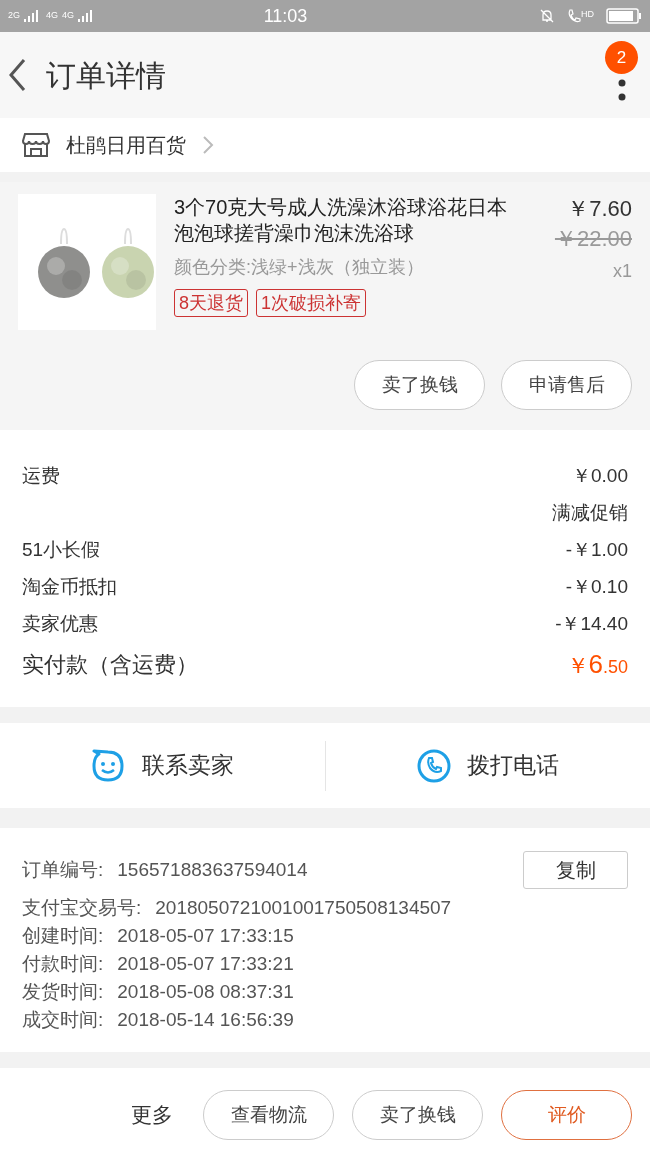 The image size is (650, 1155). I want to click on service-tag: 1次破损补寄, so click(311, 303).